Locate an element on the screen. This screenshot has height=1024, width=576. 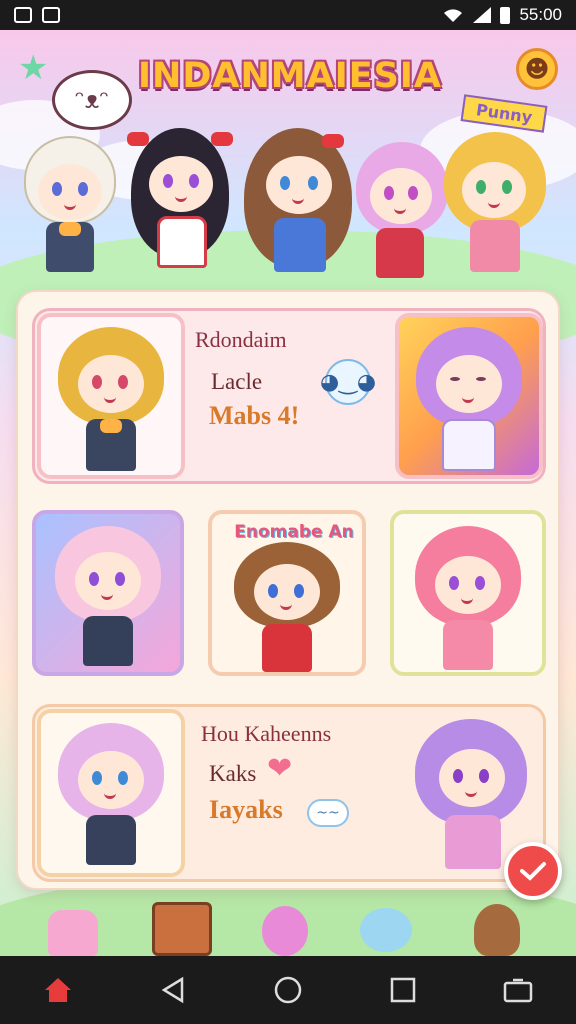
grid-tile-left is located at coordinates (108, 593).